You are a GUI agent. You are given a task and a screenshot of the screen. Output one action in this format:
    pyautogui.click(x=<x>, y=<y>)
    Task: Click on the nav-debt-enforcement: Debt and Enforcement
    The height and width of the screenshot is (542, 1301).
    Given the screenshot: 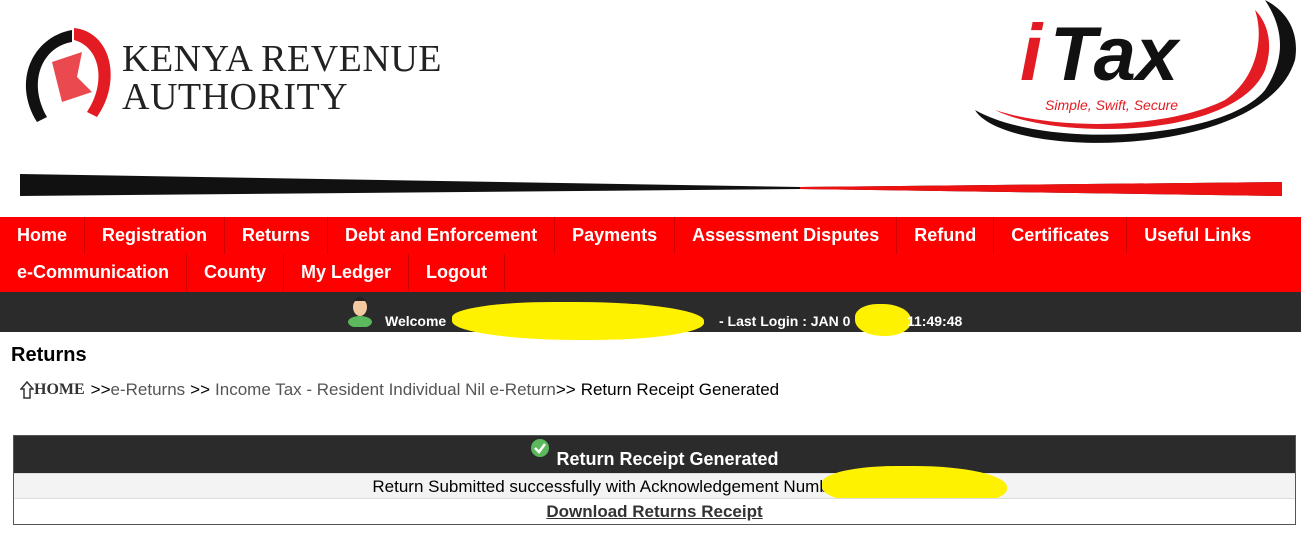 What is the action you would take?
    pyautogui.click(x=442, y=235)
    